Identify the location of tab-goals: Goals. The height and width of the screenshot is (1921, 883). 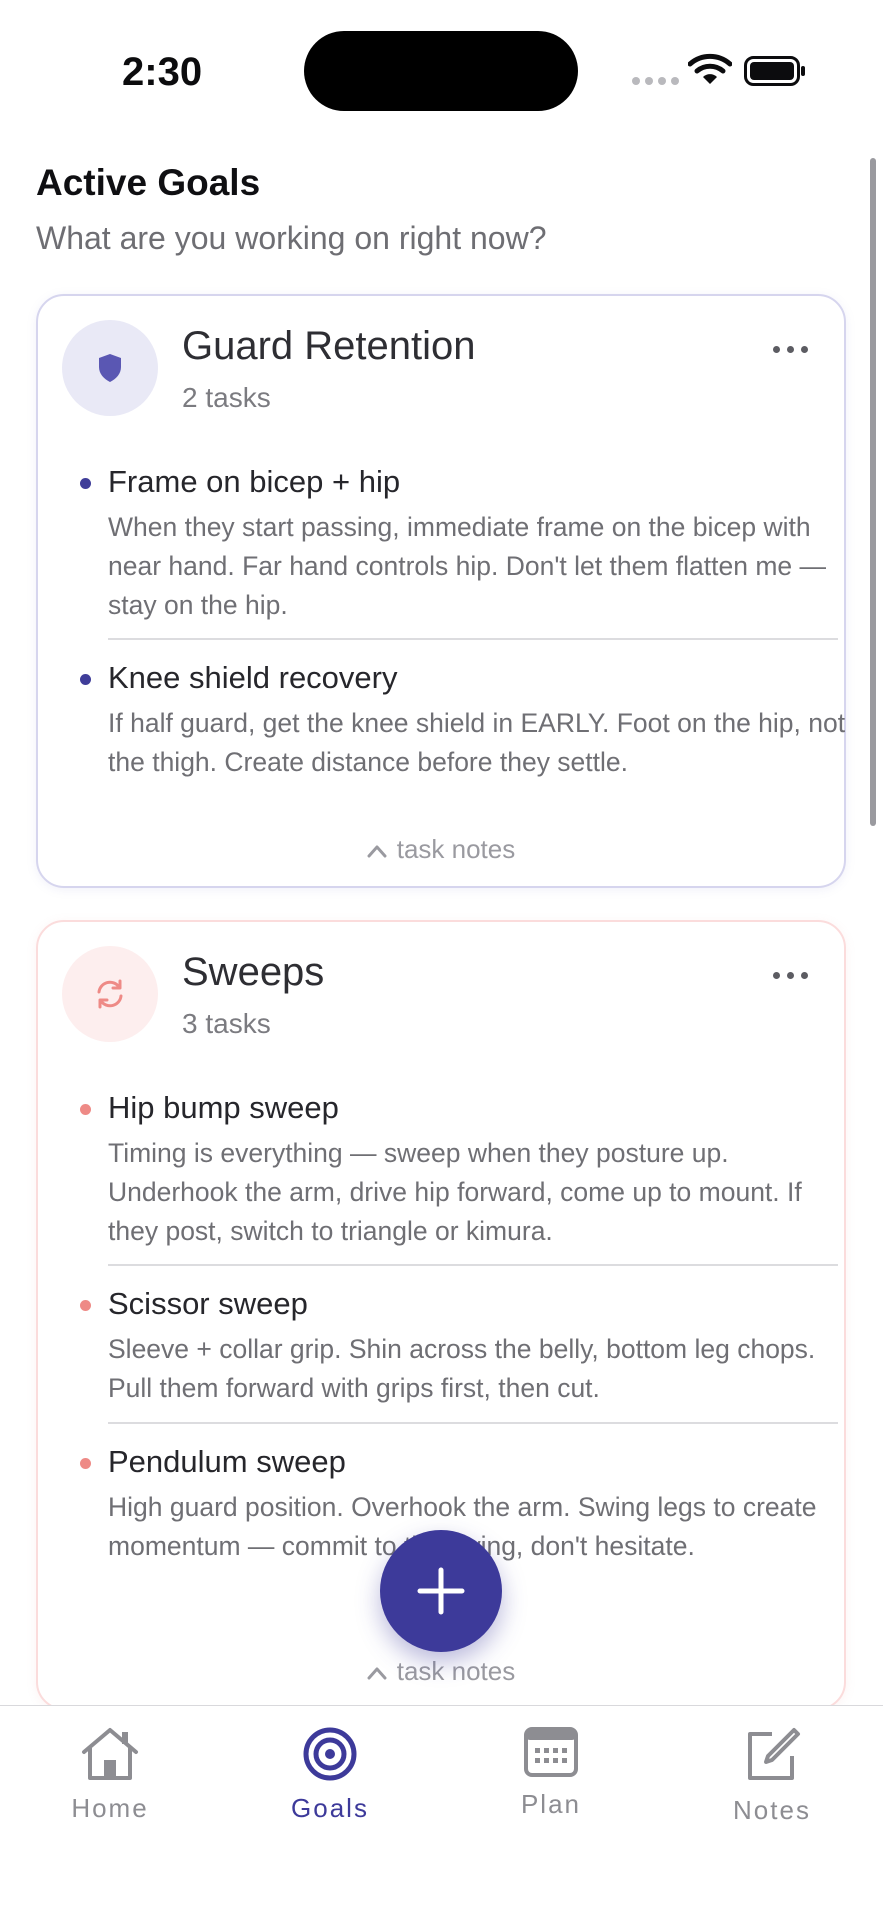
(330, 1775).